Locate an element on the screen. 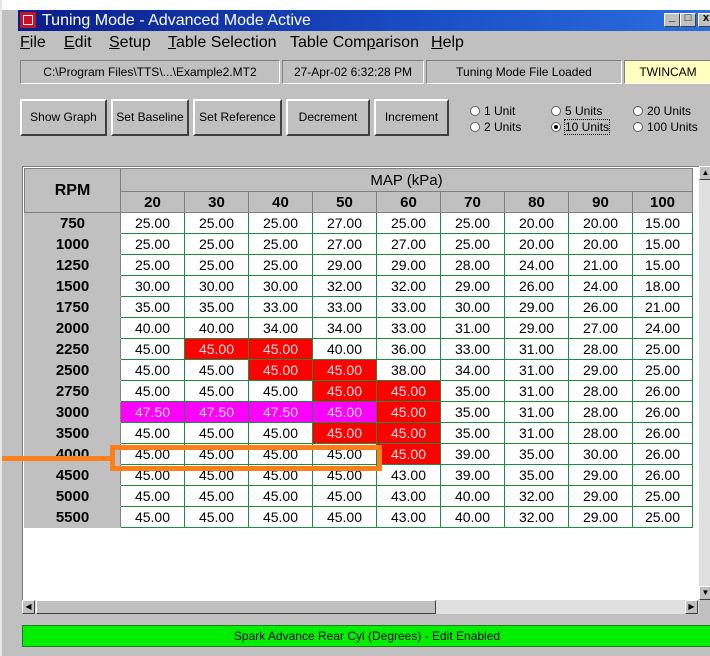  table-cell: 33.00 is located at coordinates (344, 307).